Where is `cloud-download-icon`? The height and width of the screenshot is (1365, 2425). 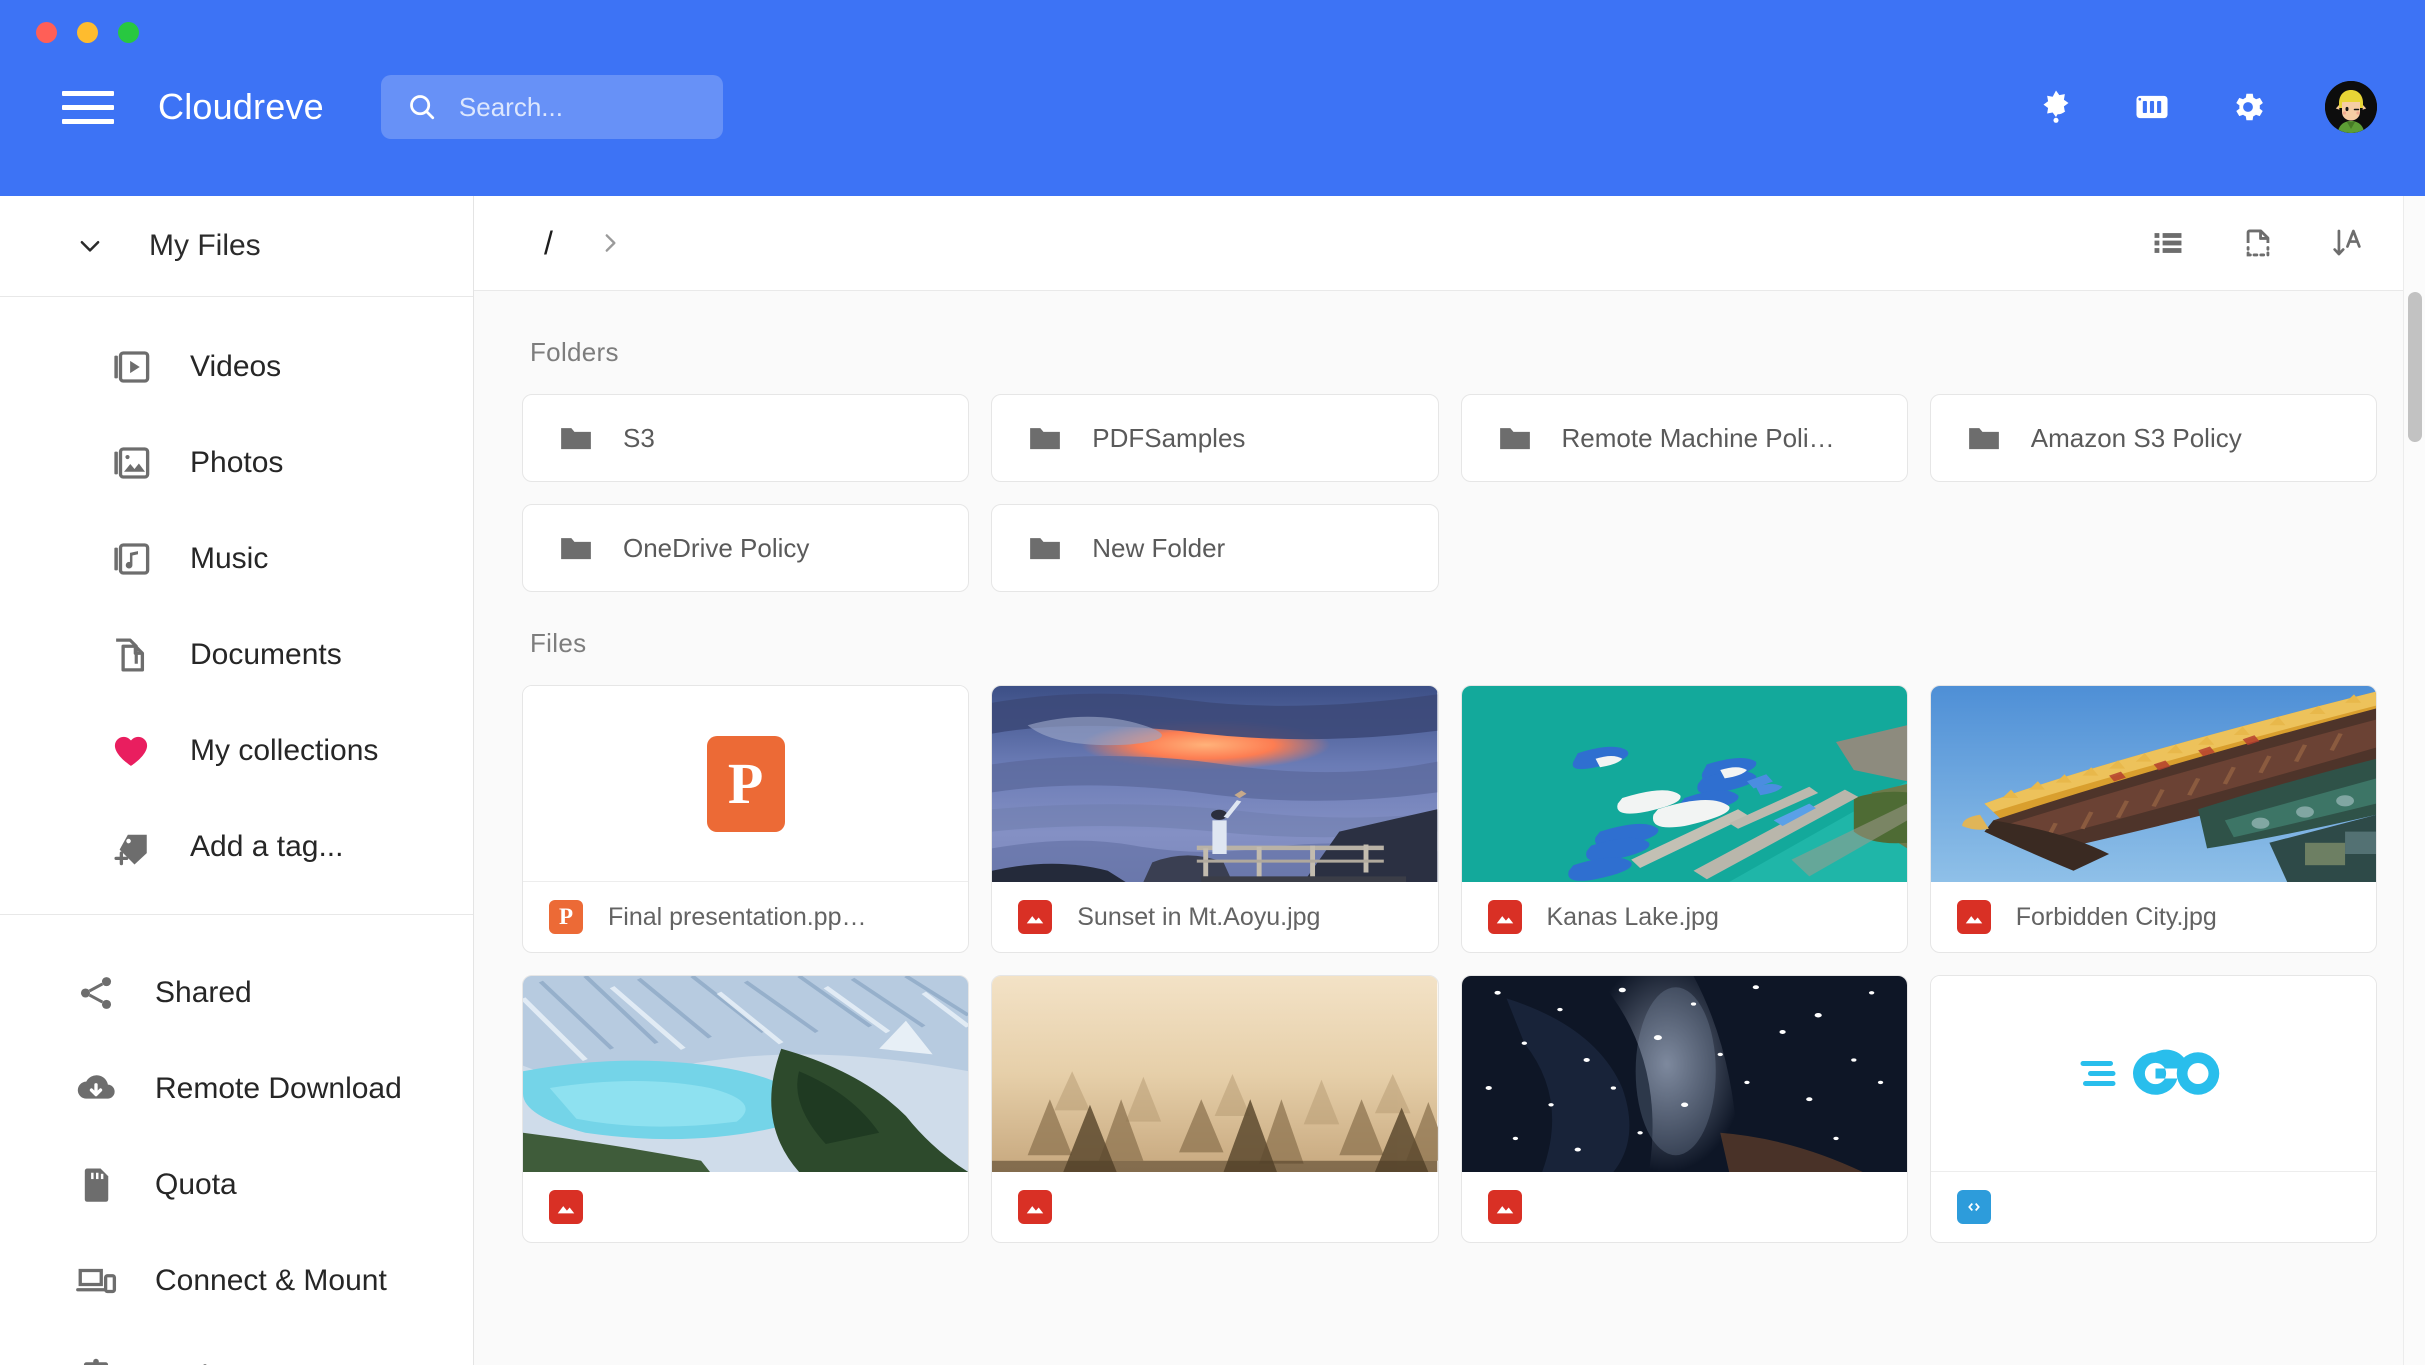
cloud-download-icon is located at coordinates (96, 1087).